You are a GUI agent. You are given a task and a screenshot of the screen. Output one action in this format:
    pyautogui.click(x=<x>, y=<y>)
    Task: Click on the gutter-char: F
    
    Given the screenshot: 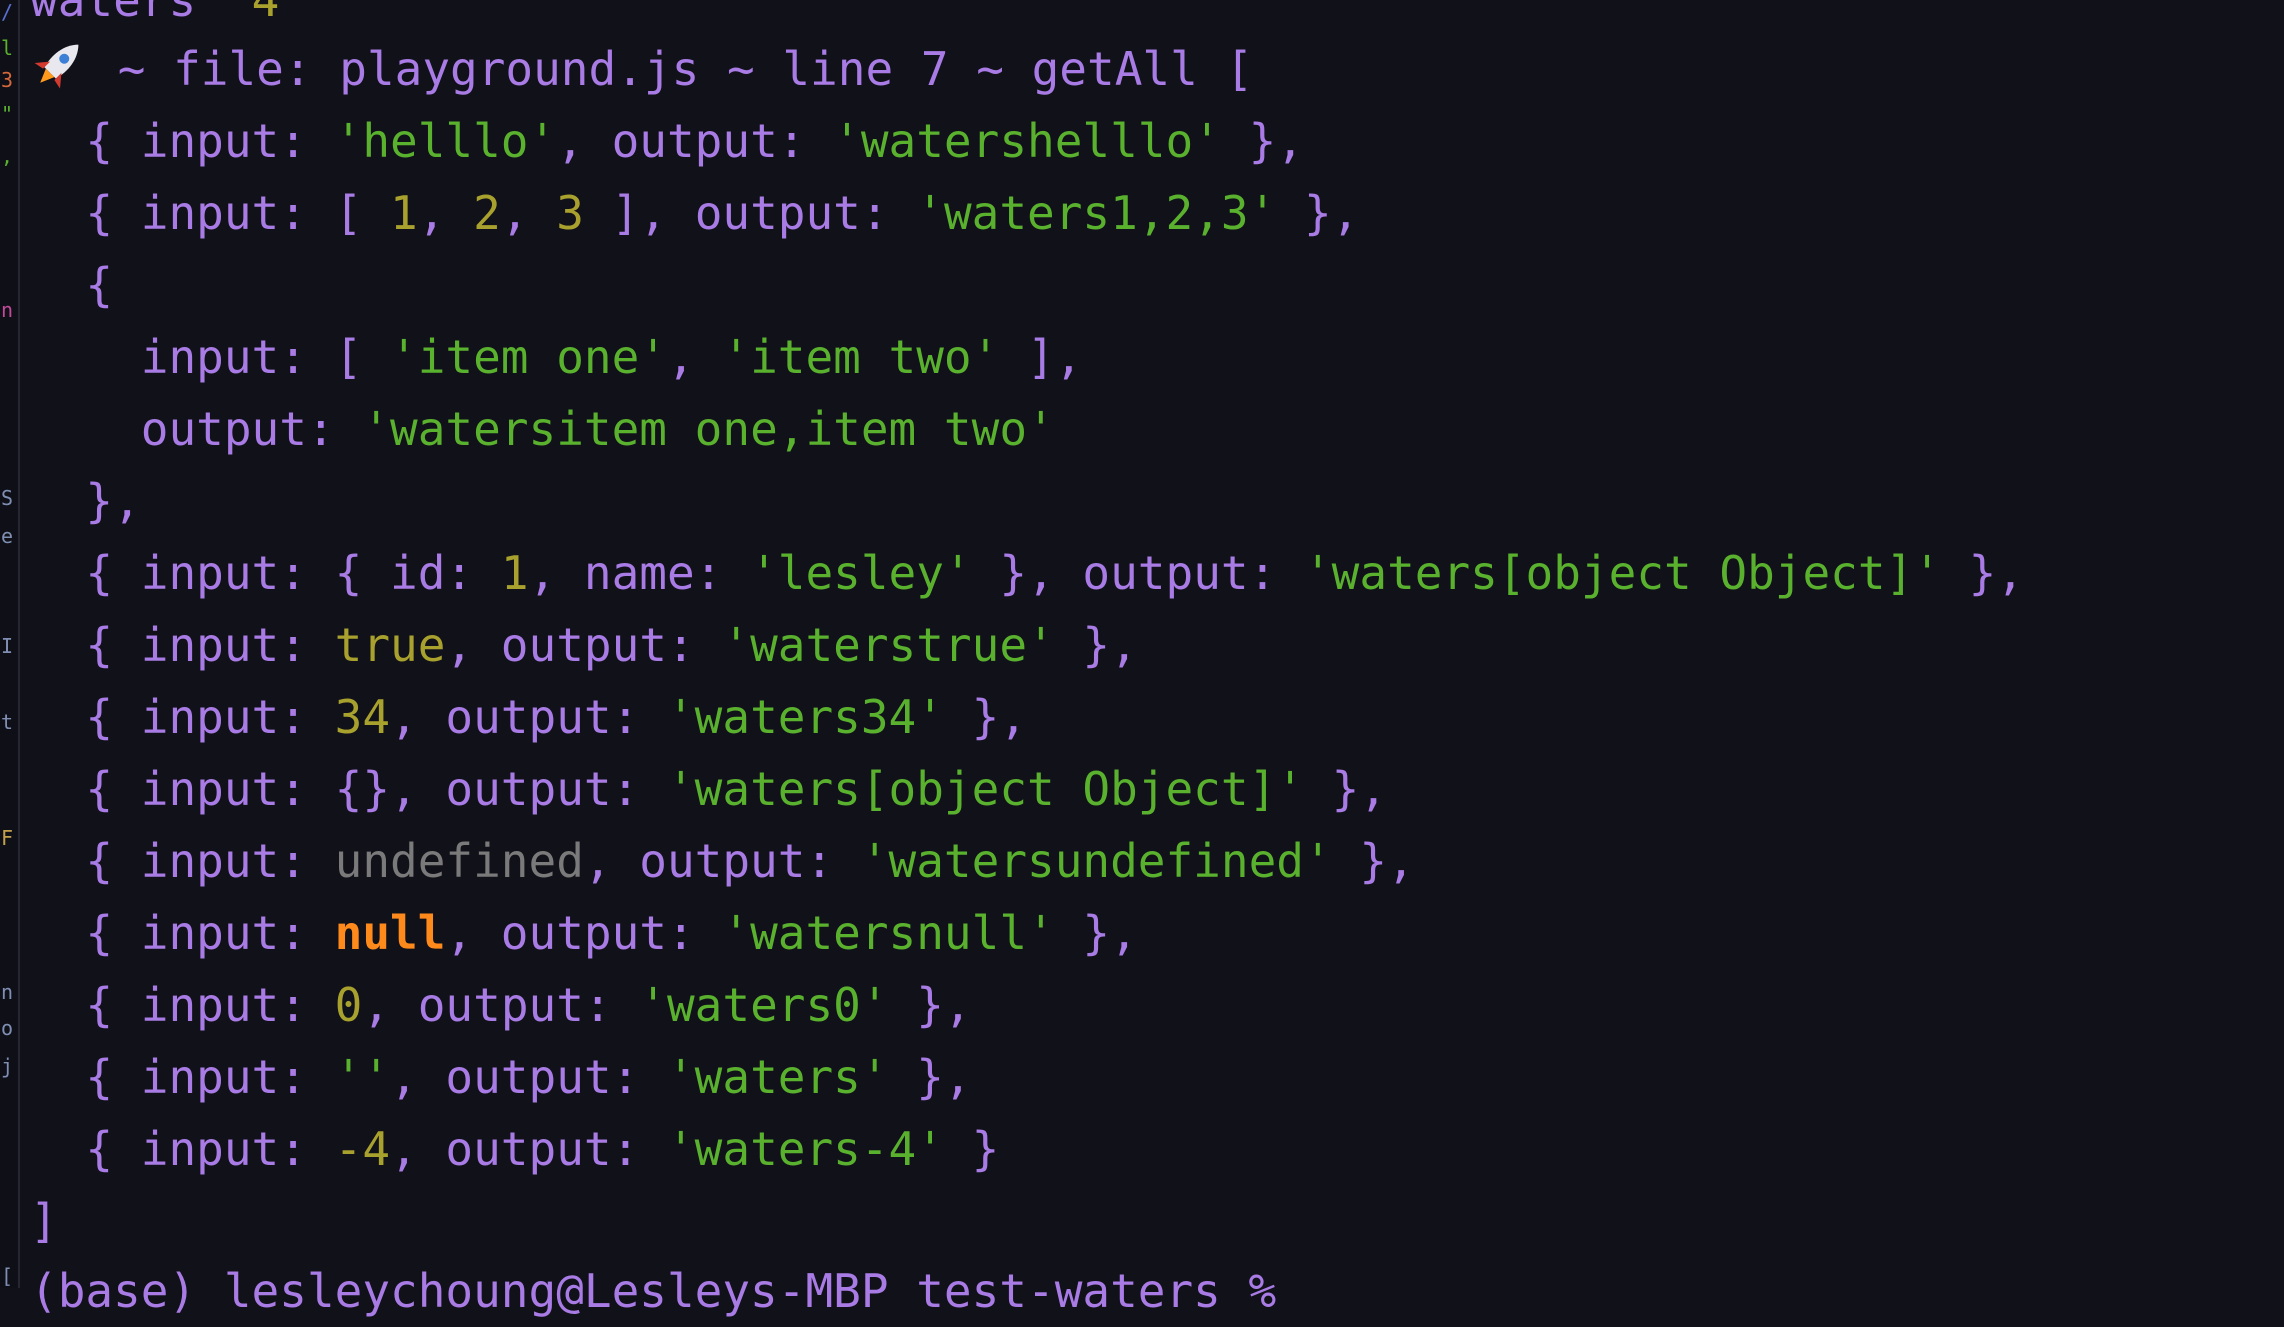 What is the action you would take?
    pyautogui.click(x=7, y=838)
    